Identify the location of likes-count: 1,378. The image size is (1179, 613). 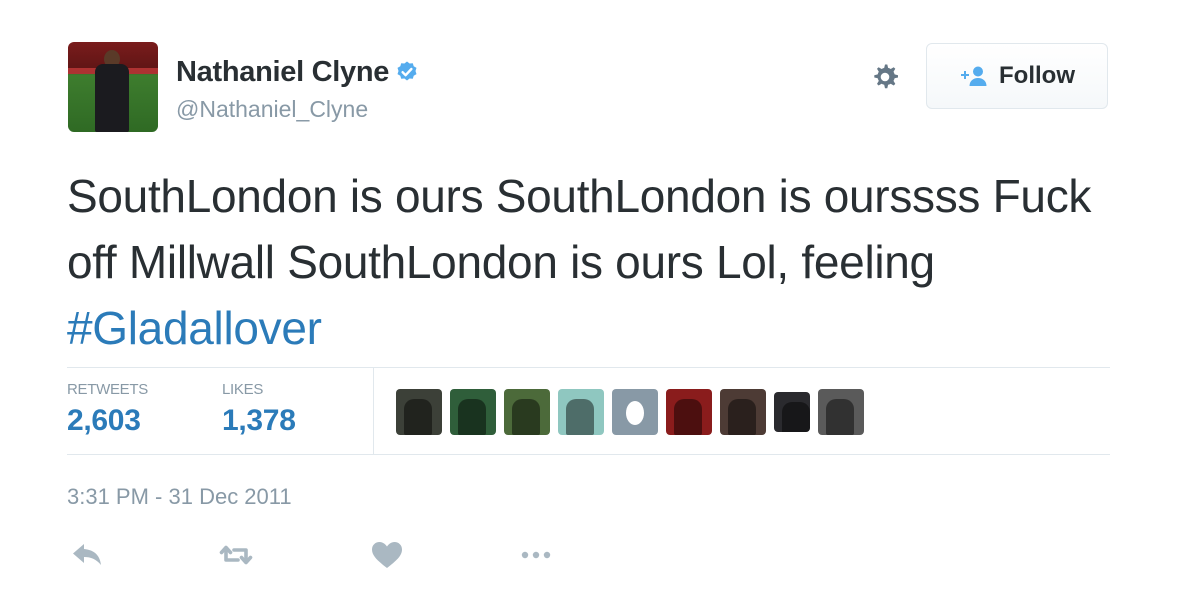
(259, 421).